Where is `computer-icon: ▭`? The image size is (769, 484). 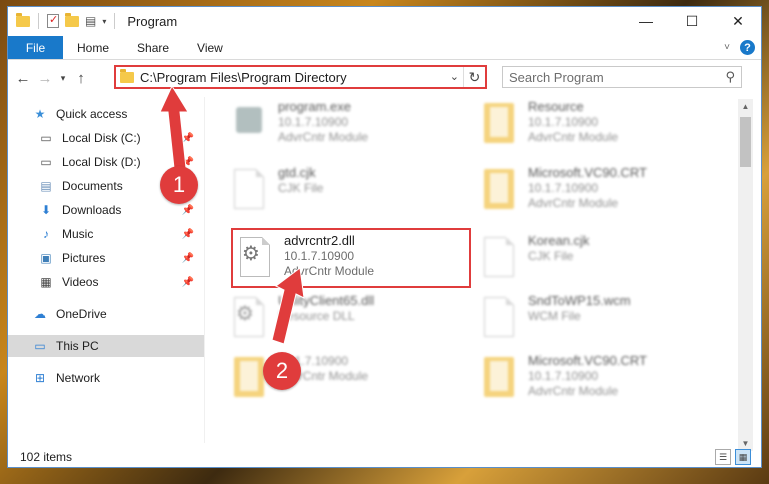
computer-icon: ▭ is located at coordinates (40, 346).